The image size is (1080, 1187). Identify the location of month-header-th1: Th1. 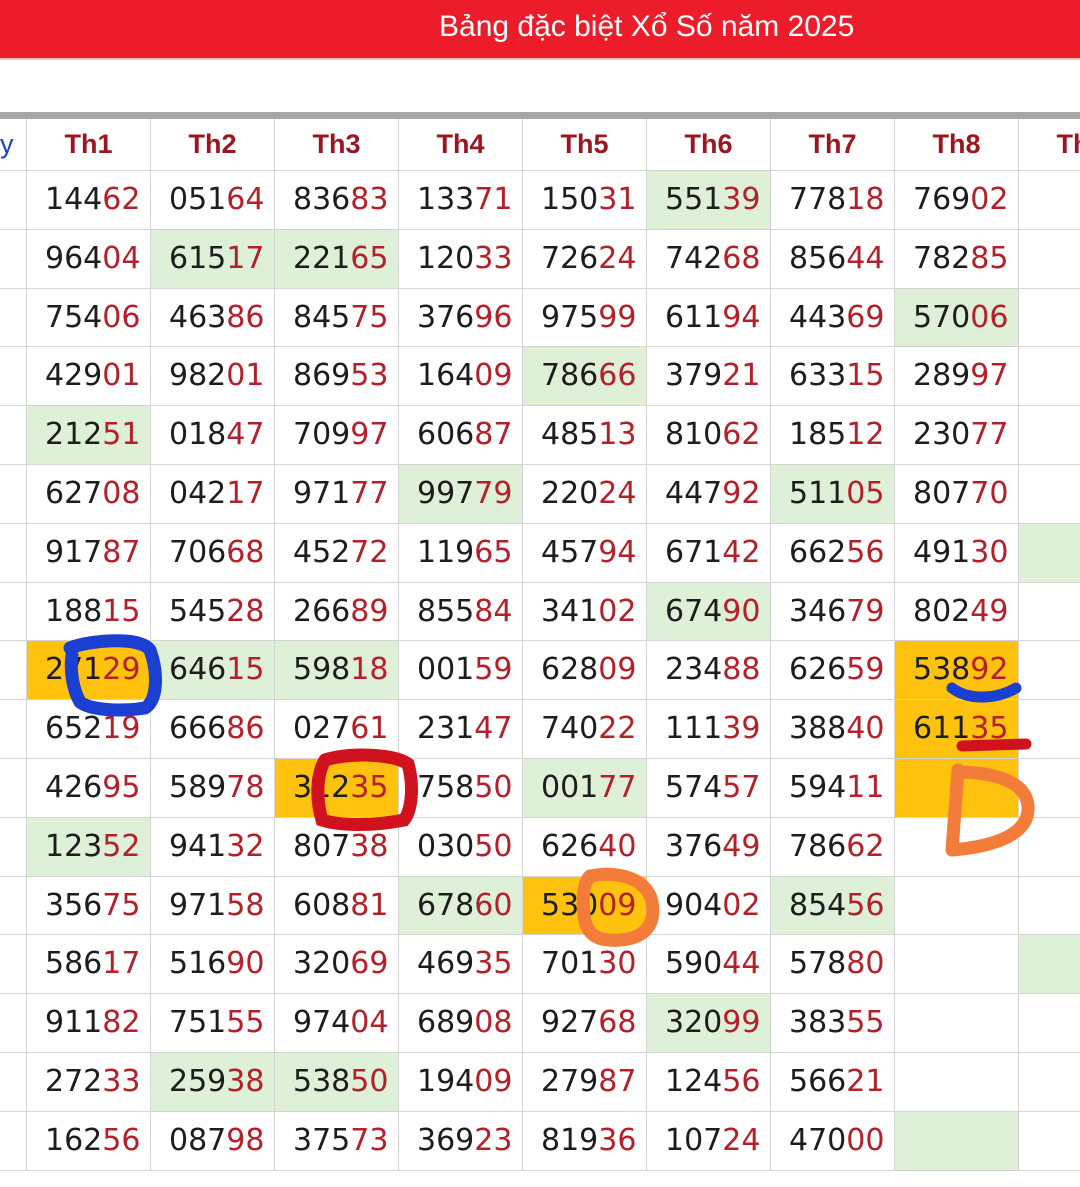
(89, 145).